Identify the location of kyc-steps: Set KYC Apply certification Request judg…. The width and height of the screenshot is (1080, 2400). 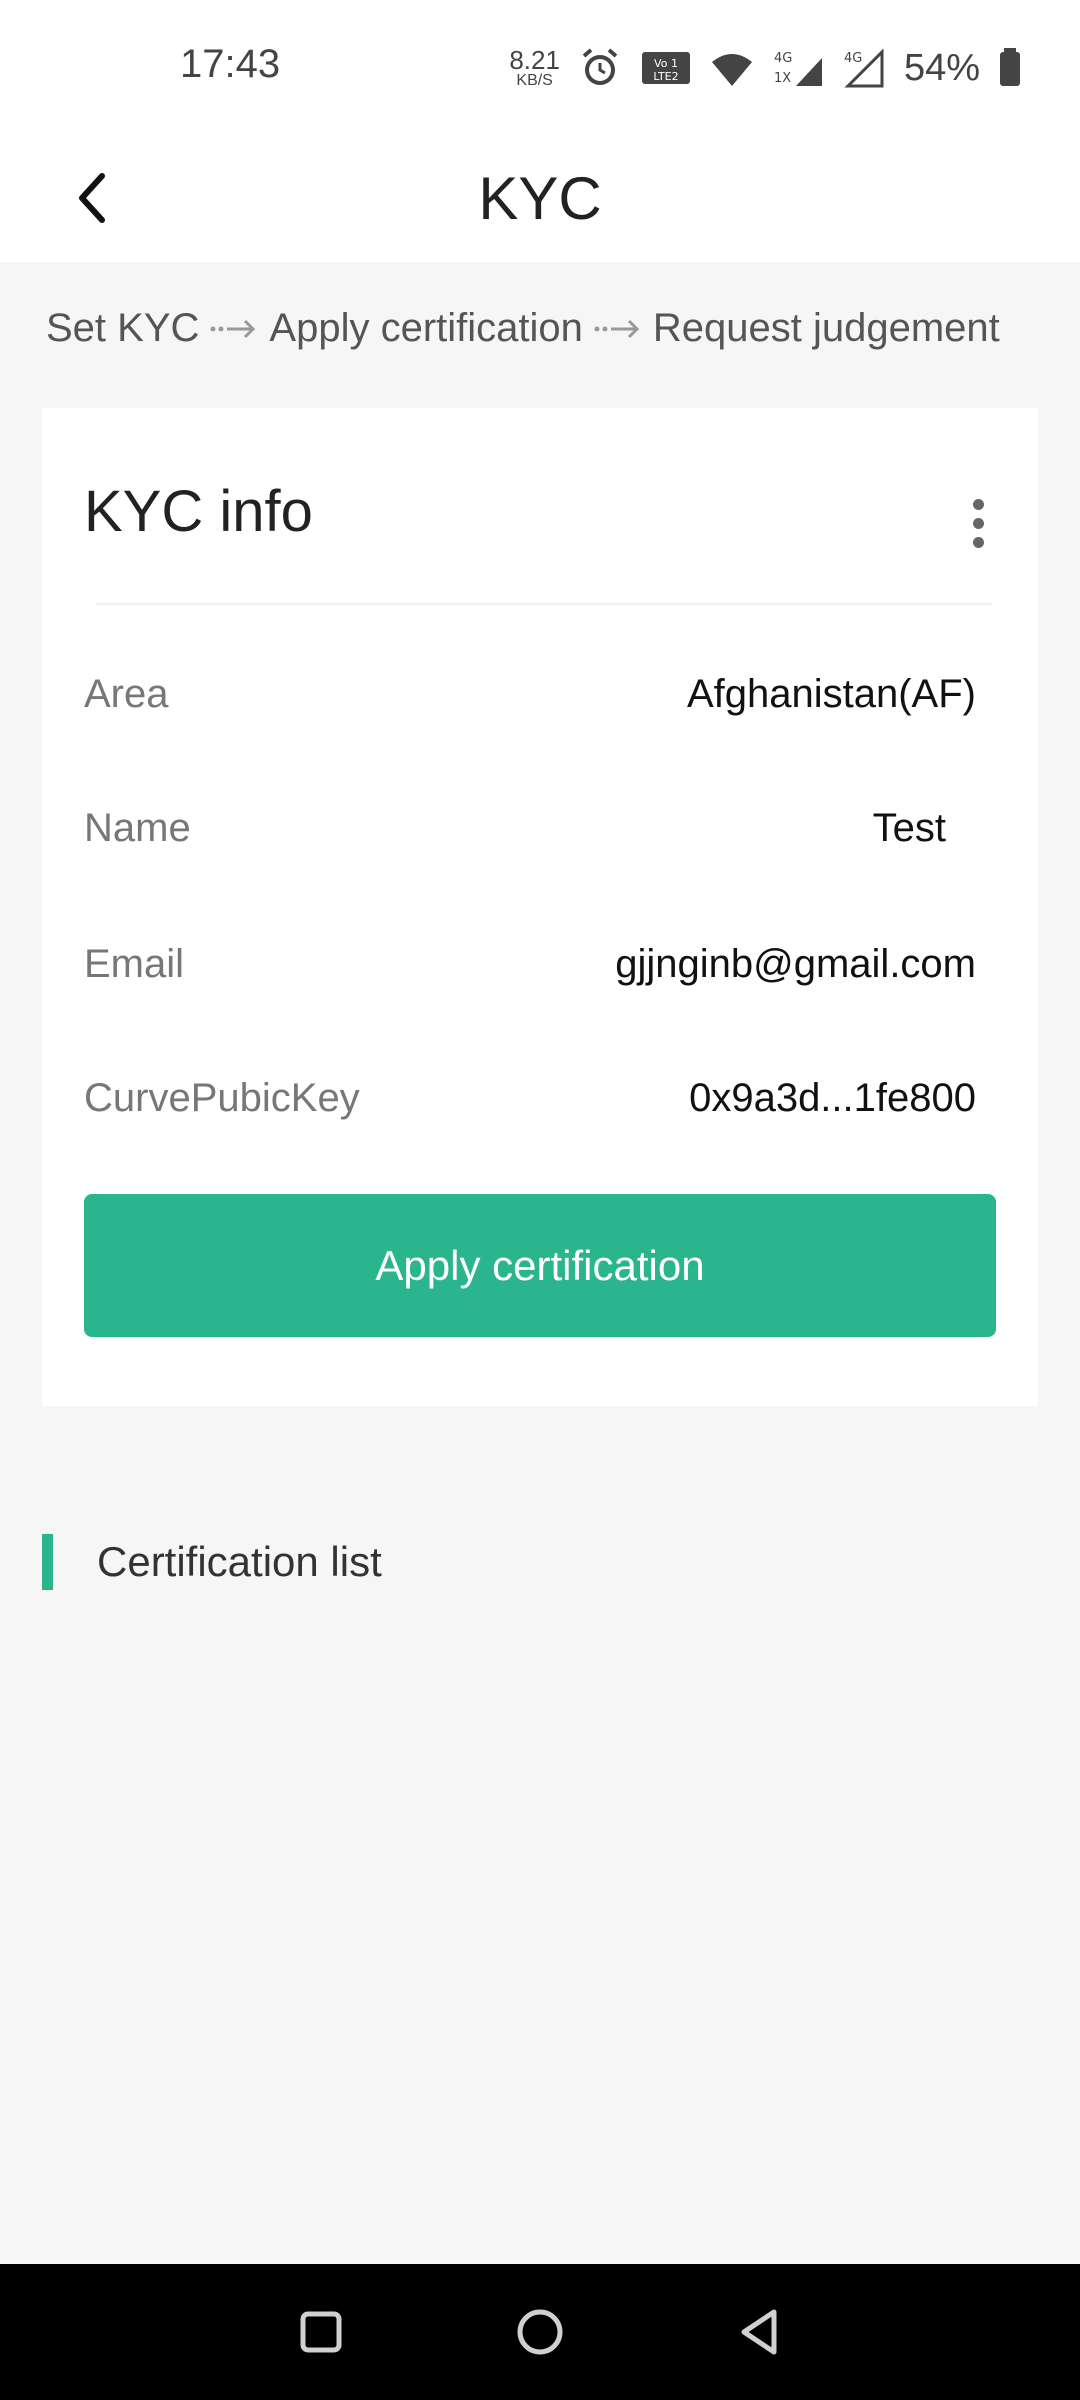
(523, 328).